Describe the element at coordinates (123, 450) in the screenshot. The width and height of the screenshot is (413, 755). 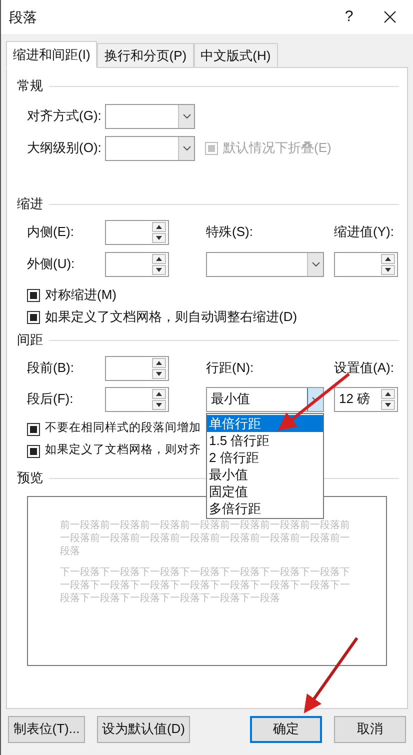
I see `checkbox-label: 如果定义了文档网格，则对齐` at that location.